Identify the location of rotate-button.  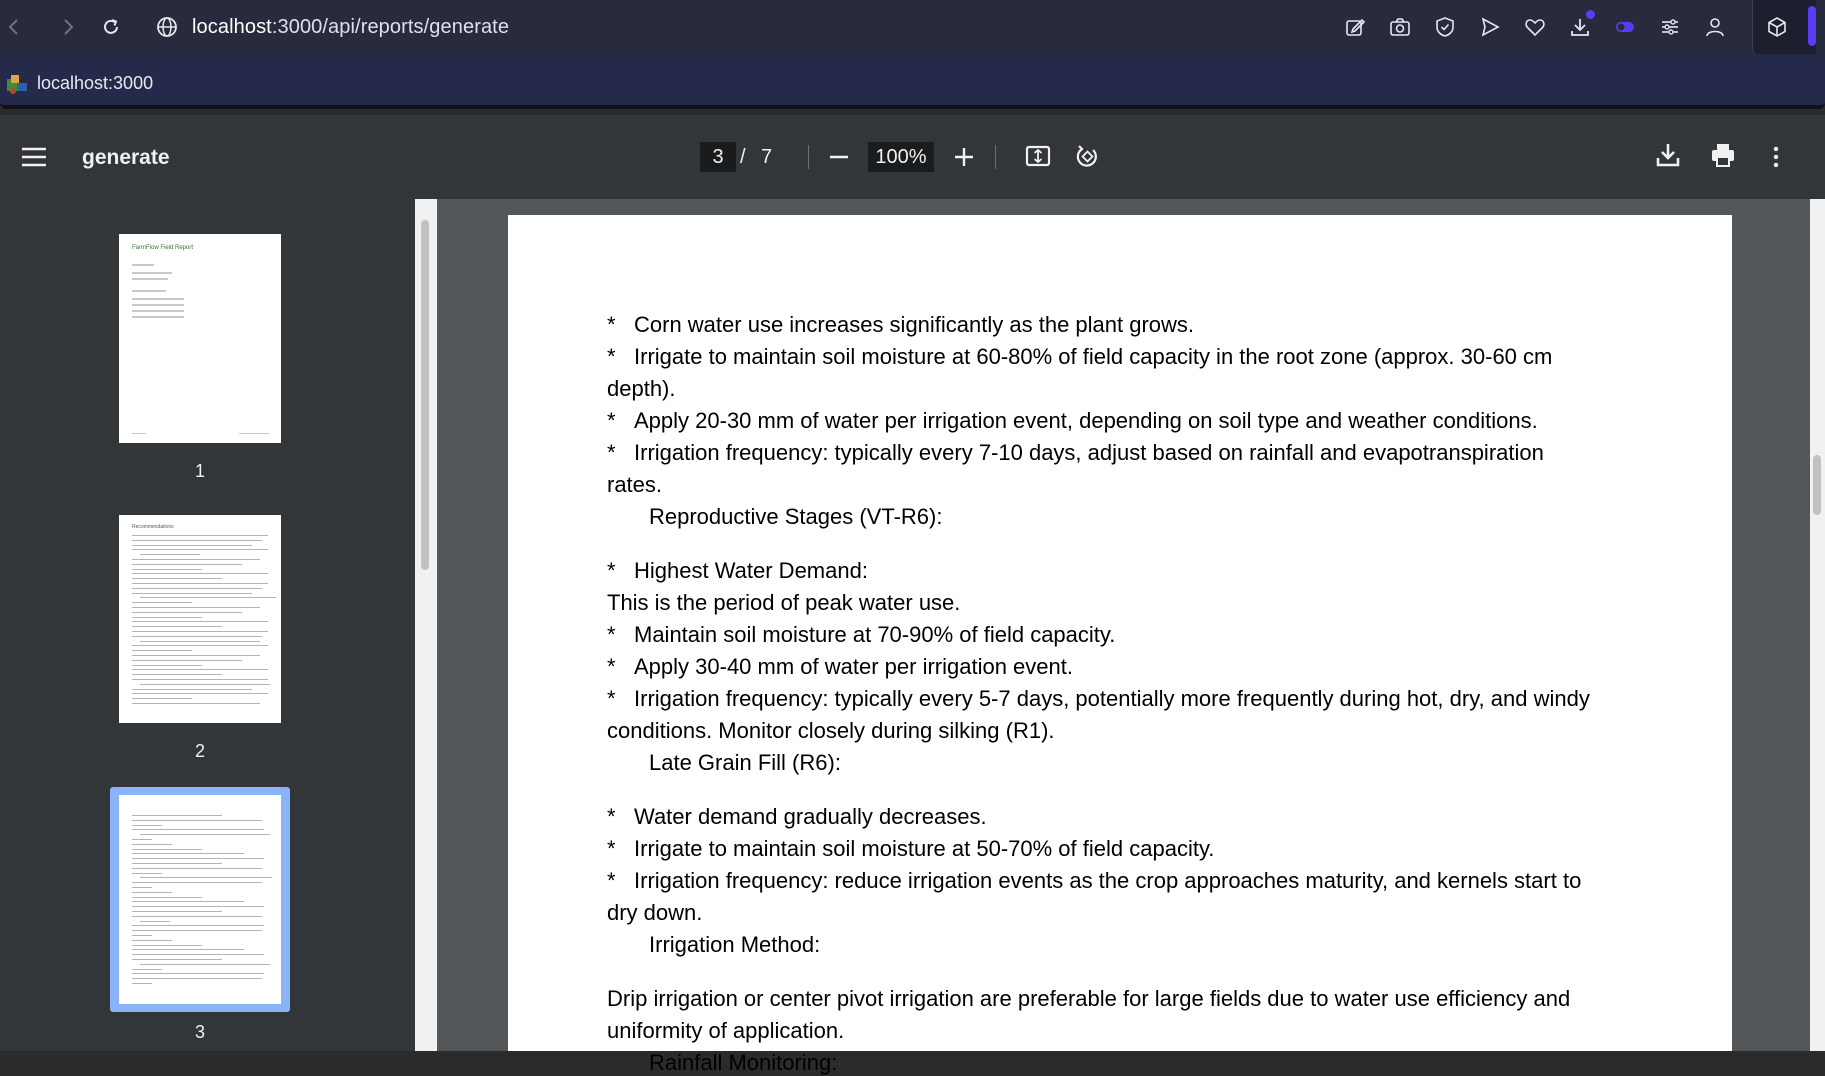
(1087, 156).